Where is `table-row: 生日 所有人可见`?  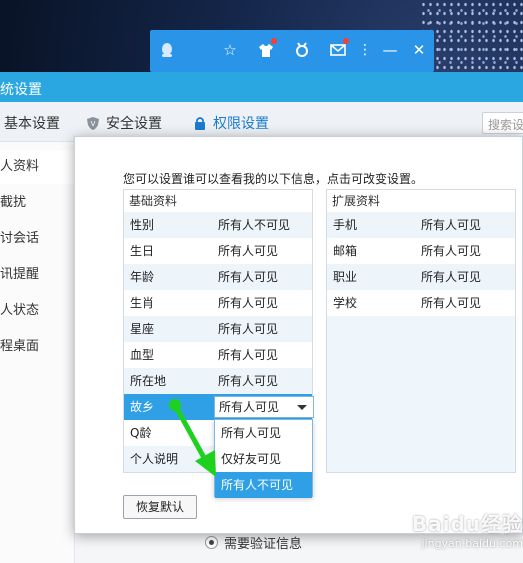
table-row: 生日 所有人可见 is located at coordinates (218, 251).